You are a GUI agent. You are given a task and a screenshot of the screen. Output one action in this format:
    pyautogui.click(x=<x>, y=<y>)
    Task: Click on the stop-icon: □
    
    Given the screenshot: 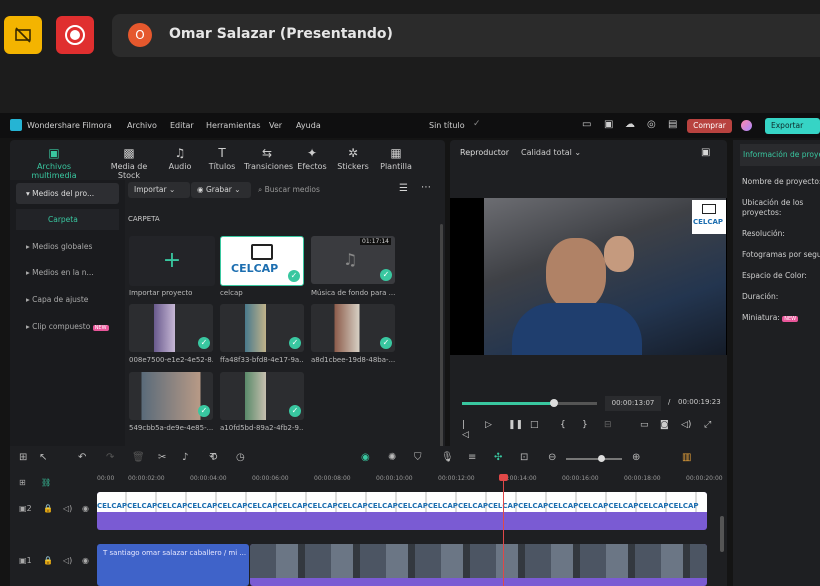 What is the action you would take?
    pyautogui.click(x=534, y=425)
    